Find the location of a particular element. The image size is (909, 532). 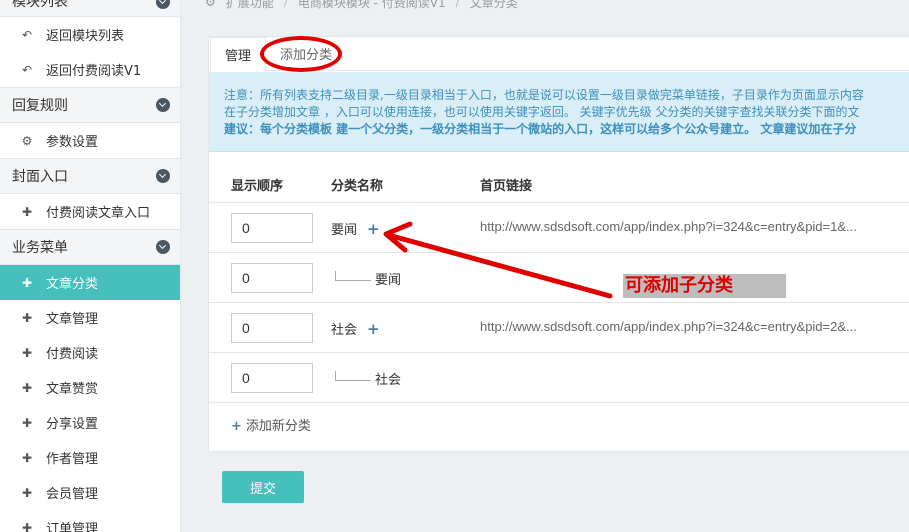

breadcrumb-current: 文章分类 is located at coordinates (493, 5).